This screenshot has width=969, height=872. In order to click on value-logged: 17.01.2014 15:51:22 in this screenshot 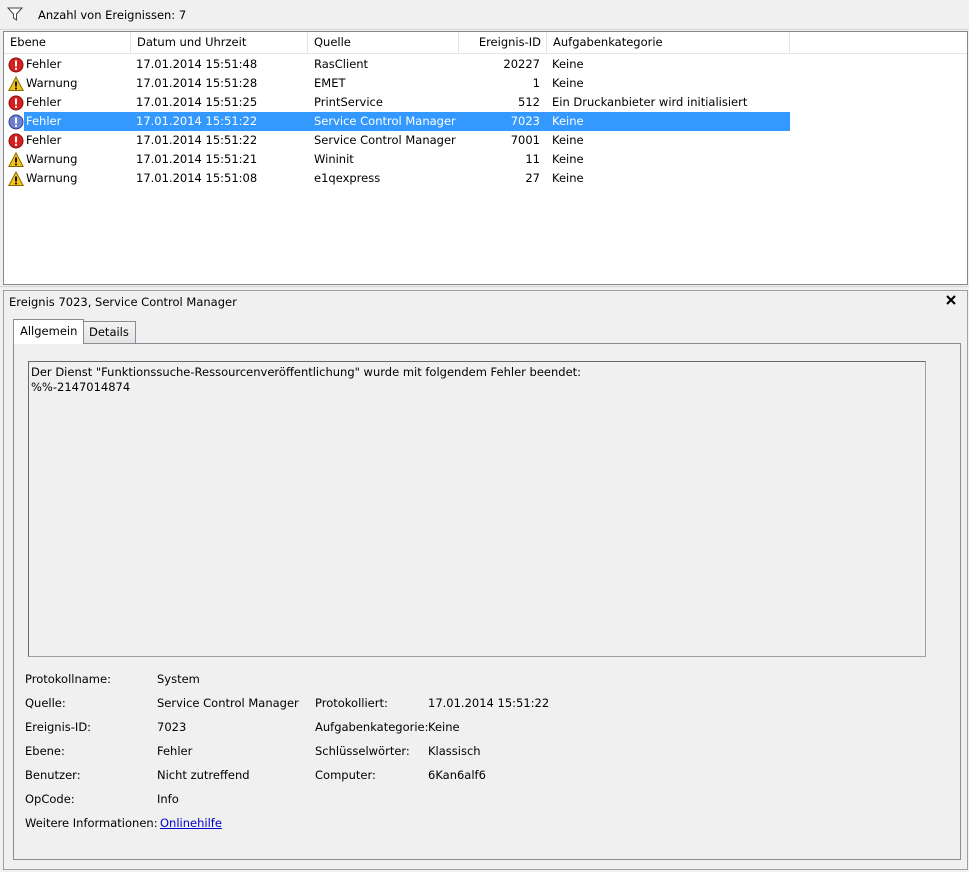, I will do `click(489, 703)`.